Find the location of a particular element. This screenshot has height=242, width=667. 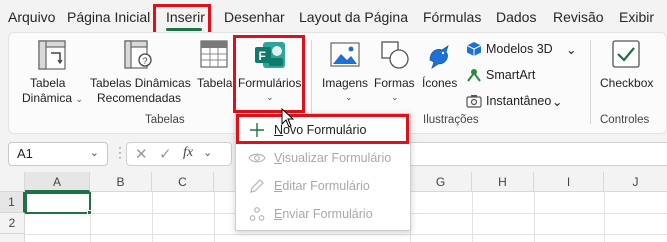

column-header: H is located at coordinates (503, 182).